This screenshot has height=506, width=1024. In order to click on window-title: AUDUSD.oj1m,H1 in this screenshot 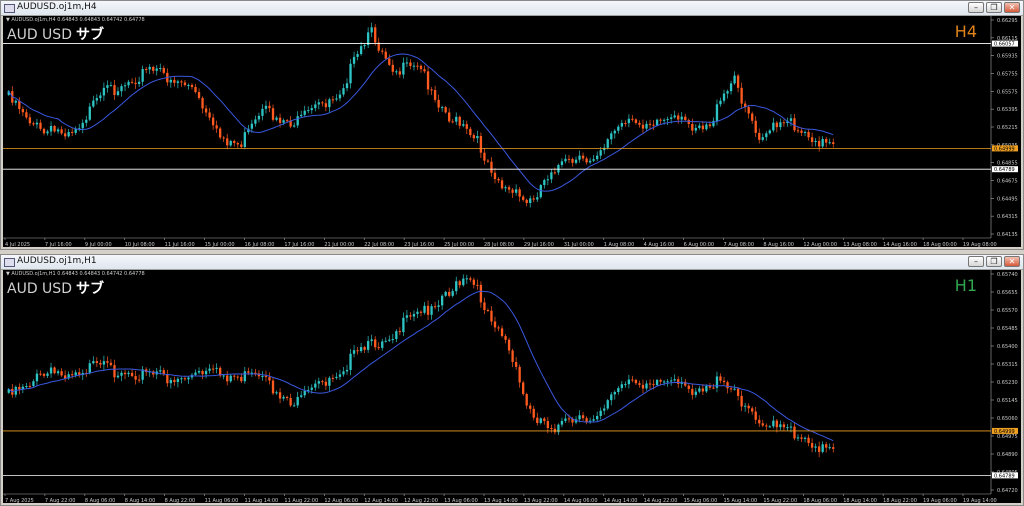, I will do `click(57, 261)`.